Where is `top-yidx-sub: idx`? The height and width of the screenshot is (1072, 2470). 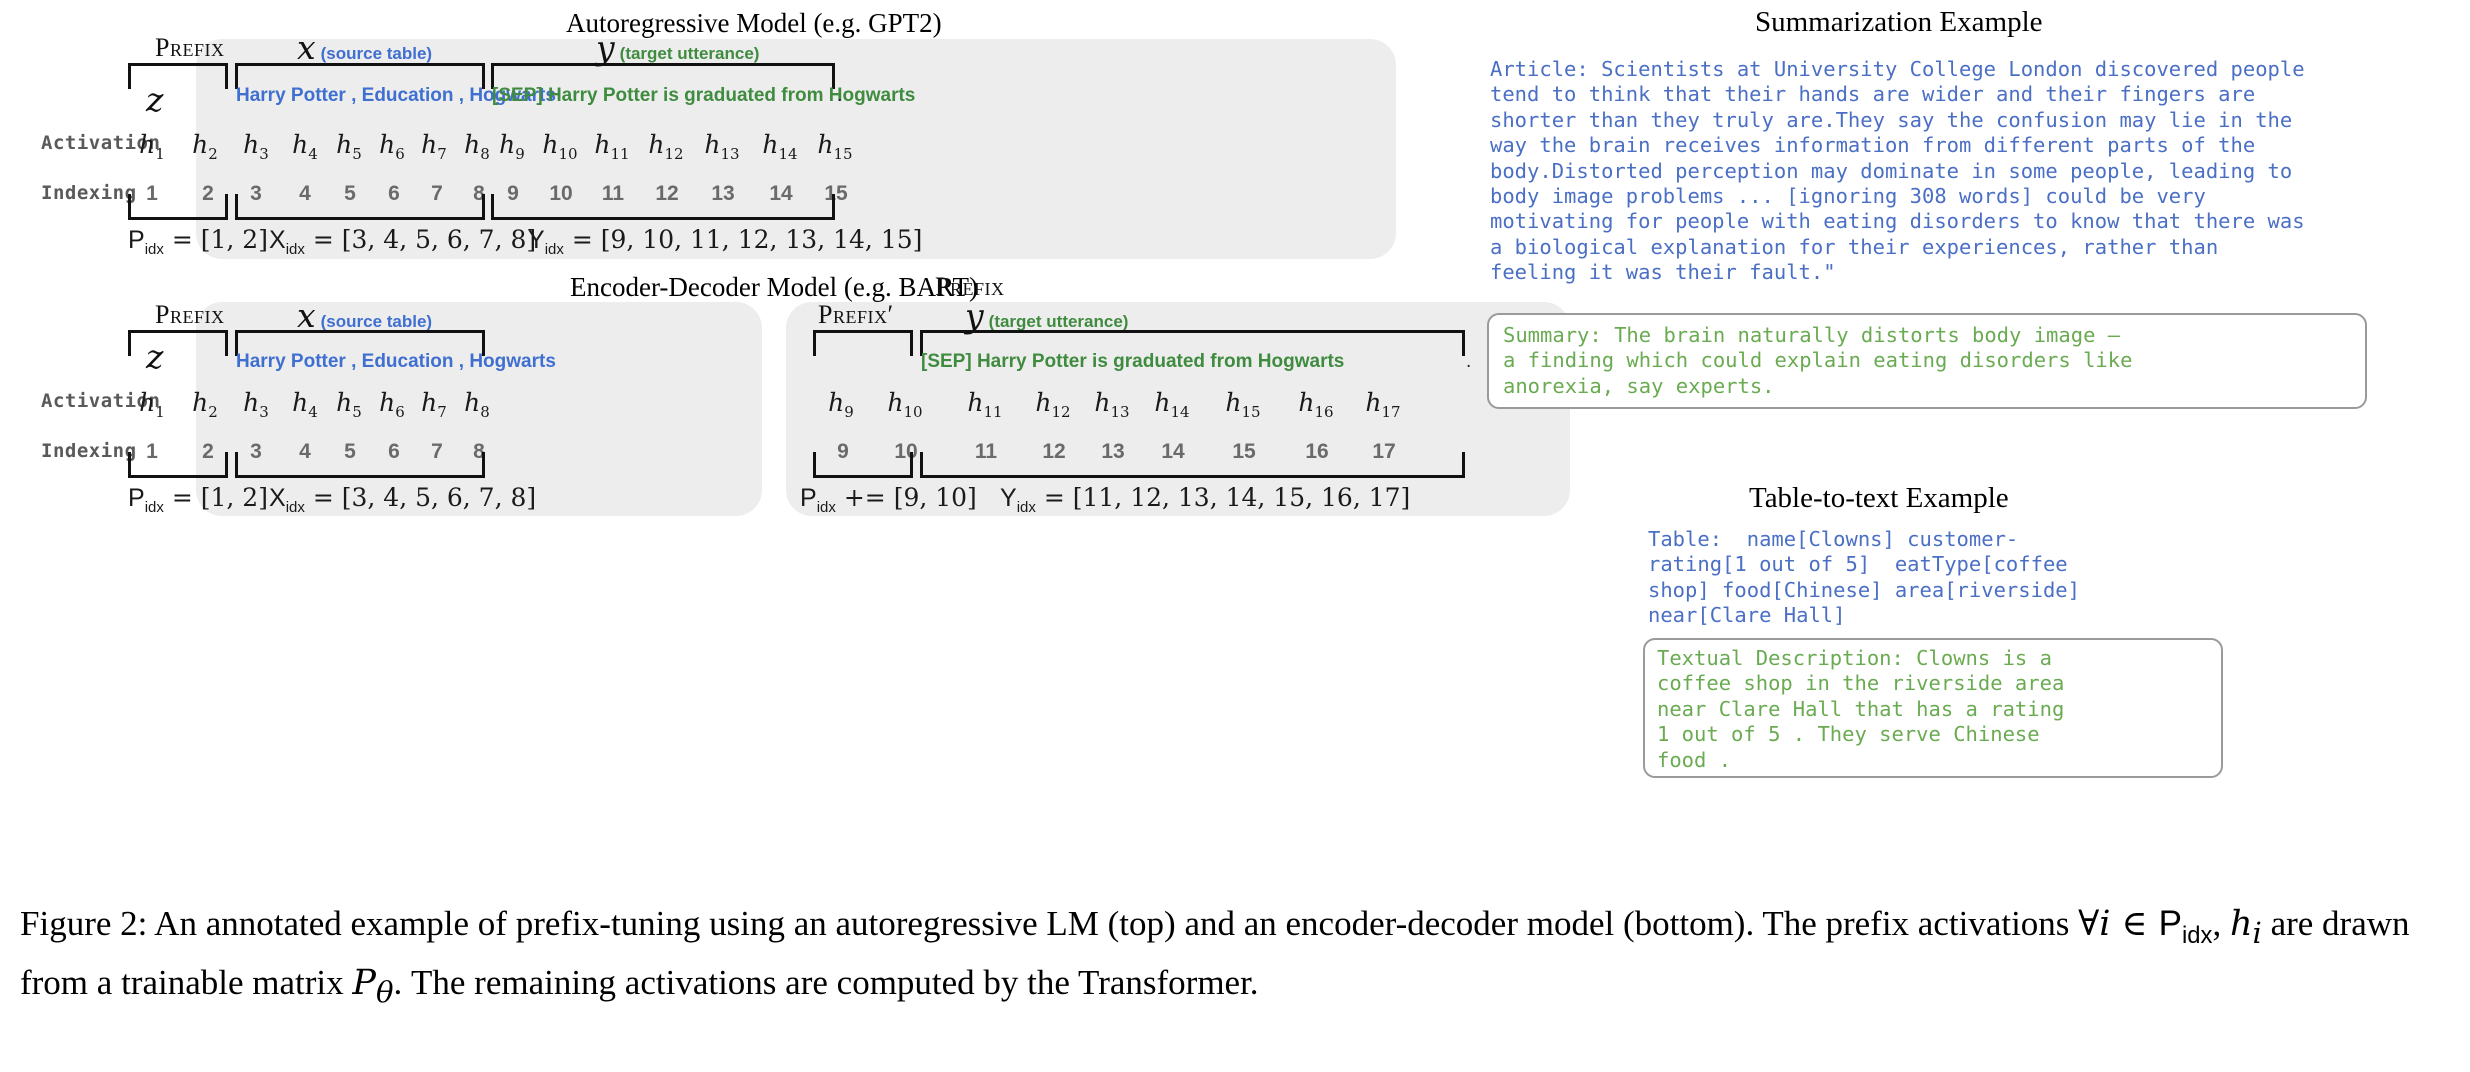 top-yidx-sub: idx is located at coordinates (554, 249).